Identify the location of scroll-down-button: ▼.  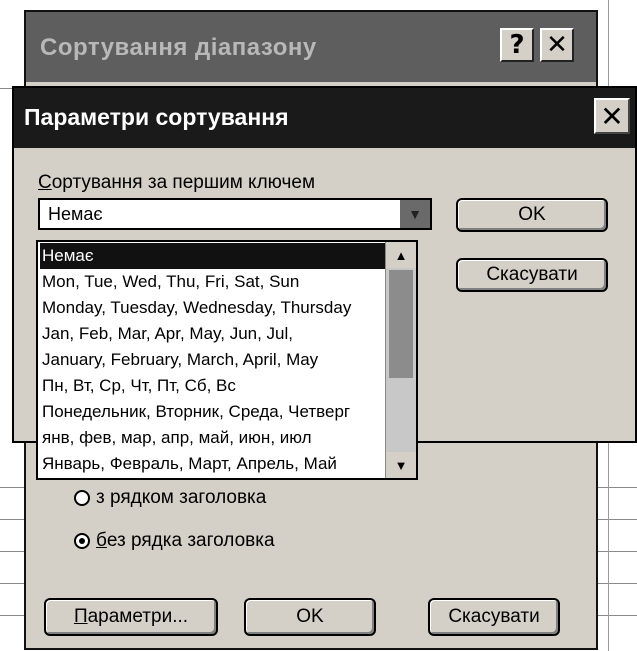
(401, 465).